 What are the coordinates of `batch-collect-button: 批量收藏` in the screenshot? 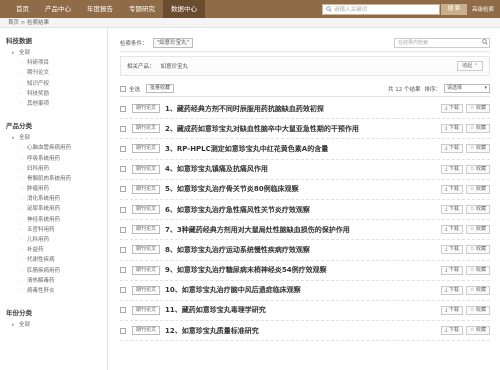 It's located at (160, 88).